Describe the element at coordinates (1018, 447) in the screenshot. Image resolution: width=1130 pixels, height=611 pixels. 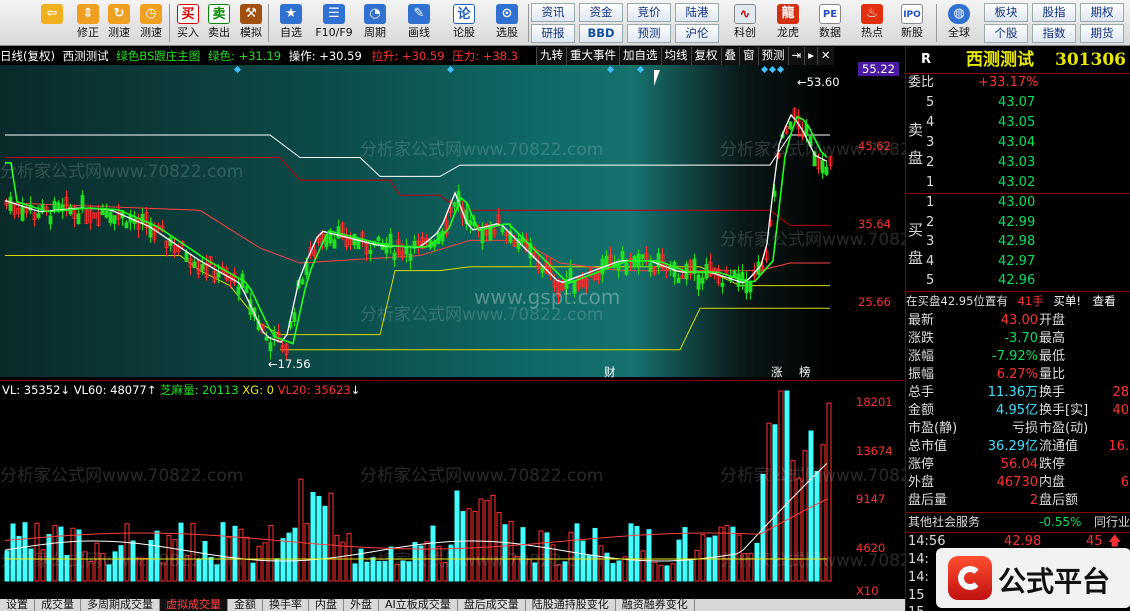
I see `stat-row: 总市值 36.29亿 流通值 16.` at that location.